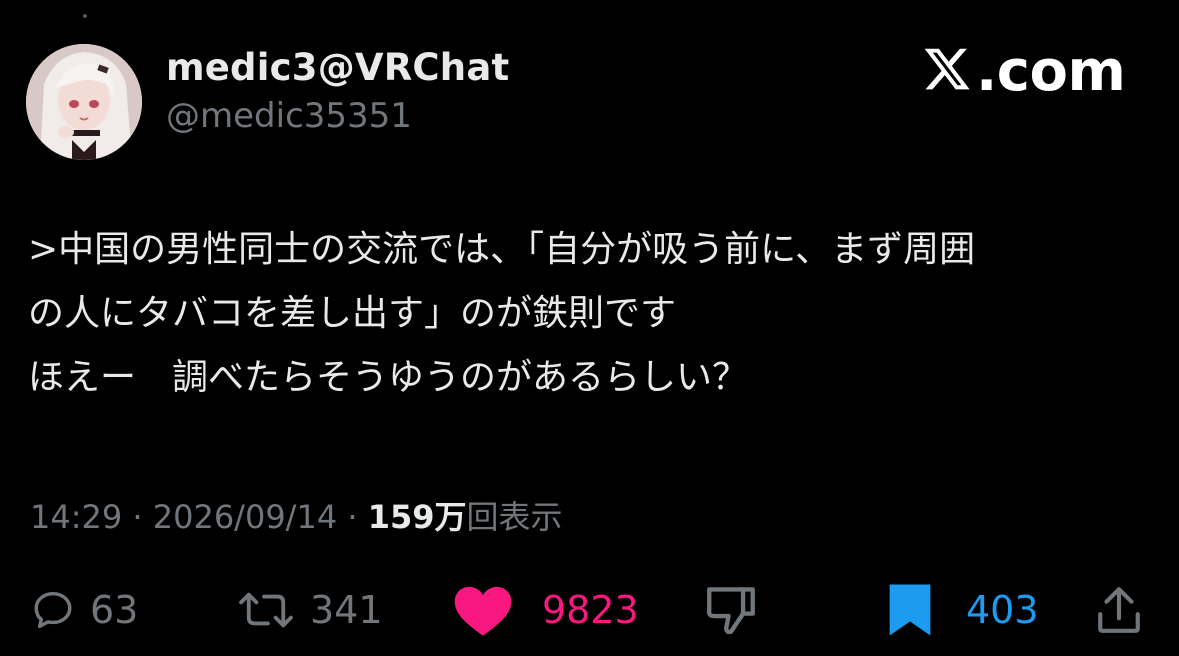 Image resolution: width=1179 pixels, height=656 pixels. I want to click on views-label: 回表示, so click(514, 517).